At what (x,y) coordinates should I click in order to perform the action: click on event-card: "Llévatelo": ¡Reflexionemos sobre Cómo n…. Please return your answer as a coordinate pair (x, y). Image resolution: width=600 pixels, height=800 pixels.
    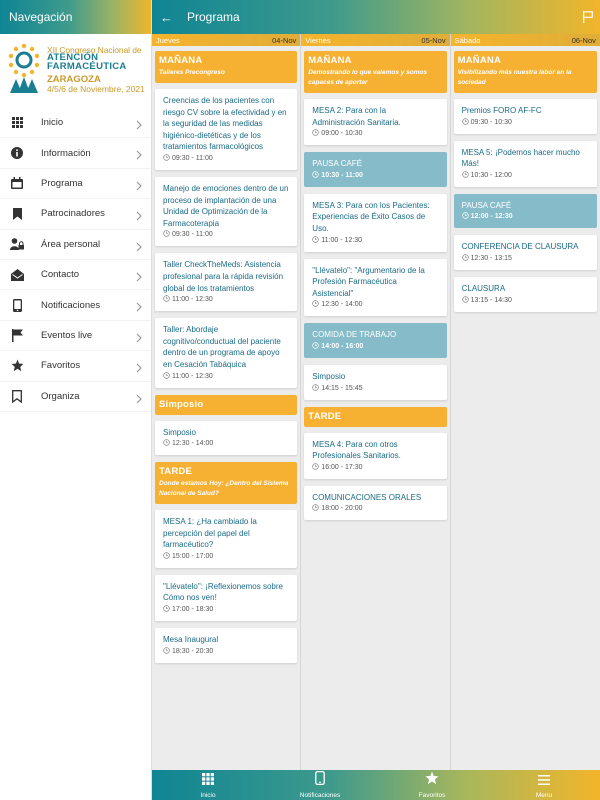
    Looking at the image, I should click on (226, 598).